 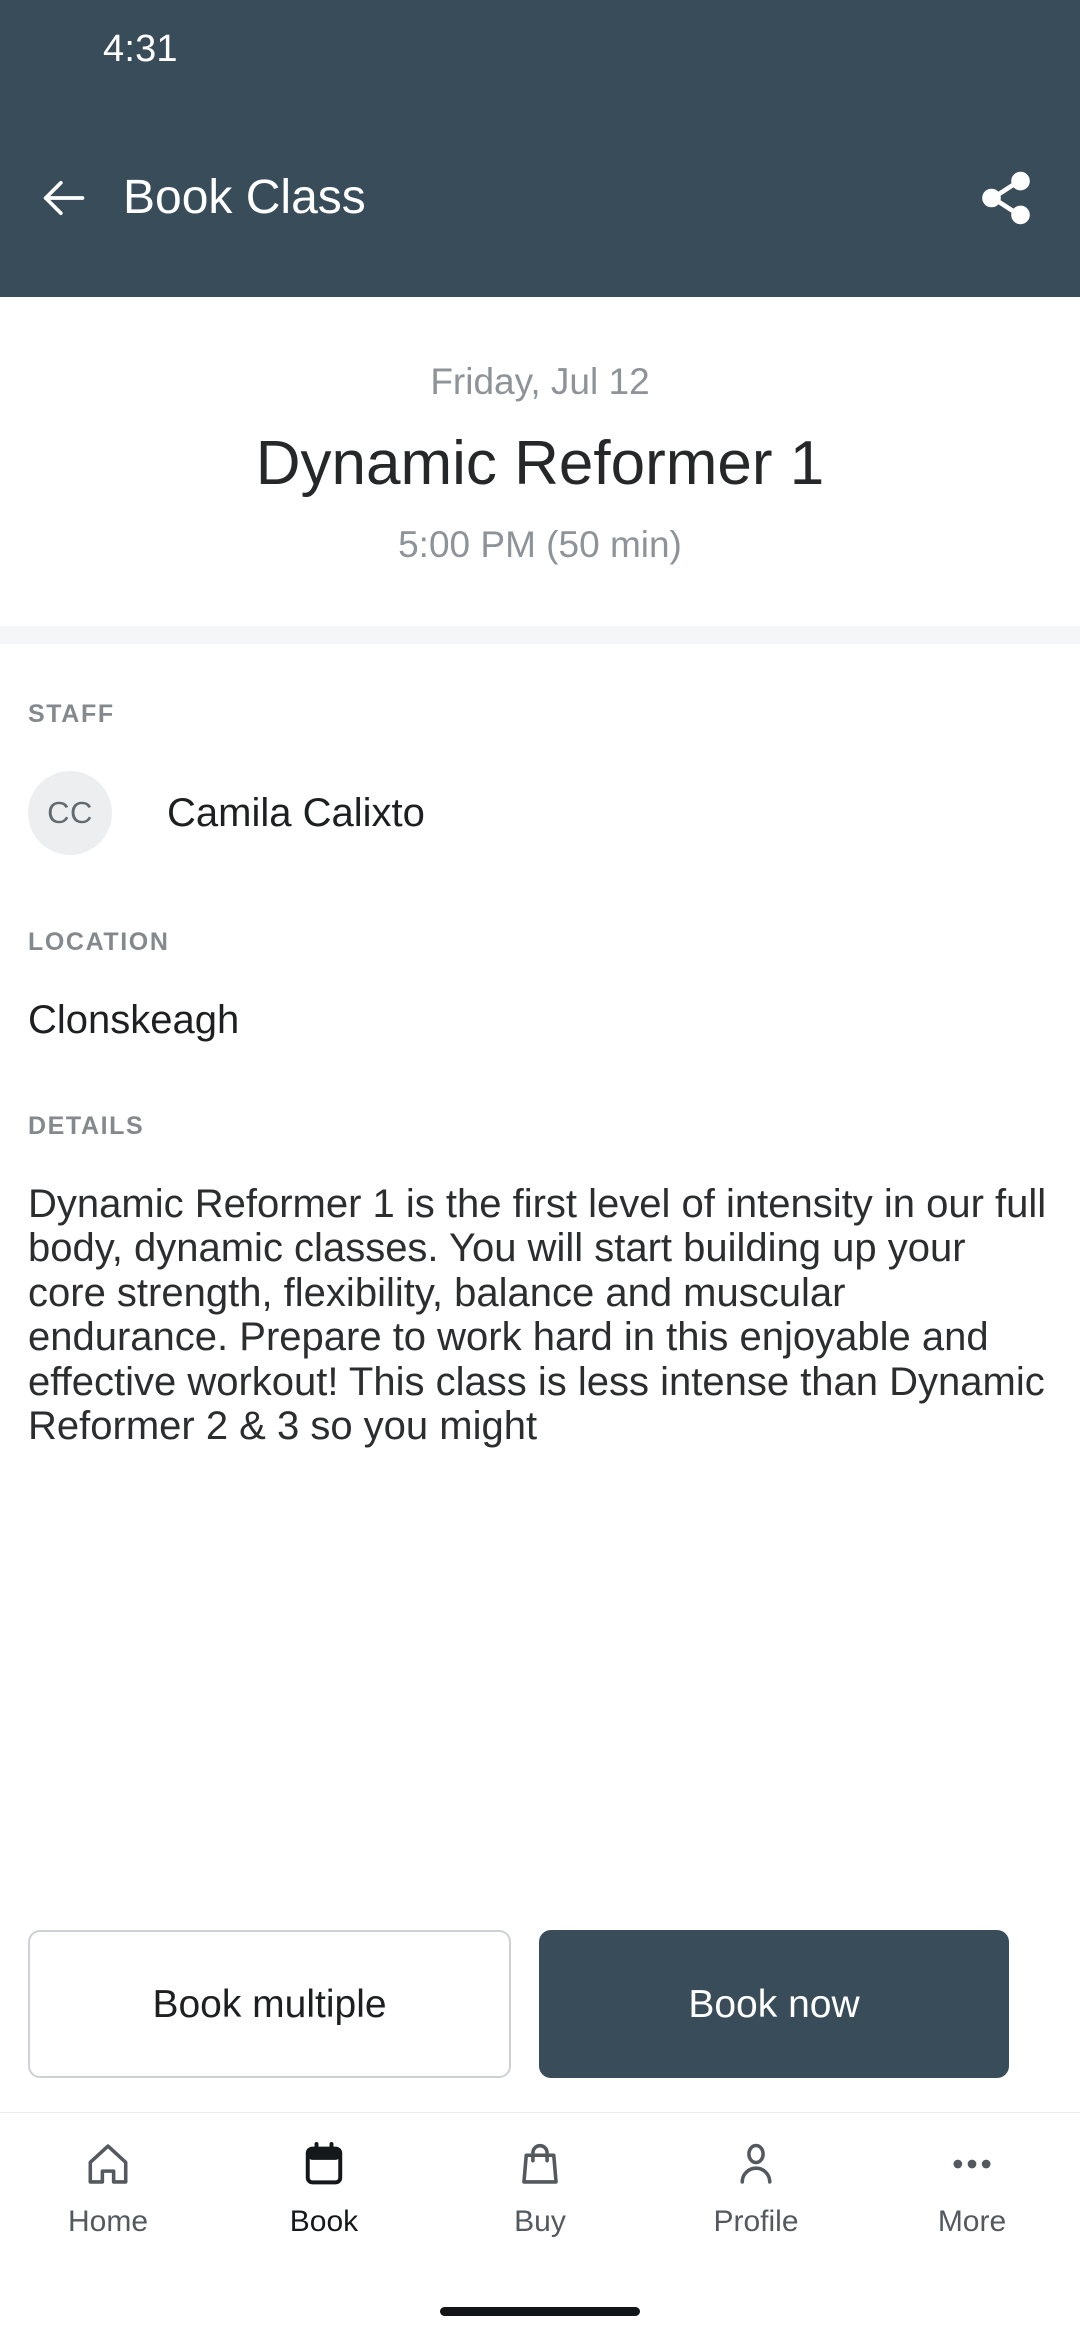 What do you see at coordinates (134, 1019) in the screenshot?
I see `location-value: Clonskeagh` at bounding box center [134, 1019].